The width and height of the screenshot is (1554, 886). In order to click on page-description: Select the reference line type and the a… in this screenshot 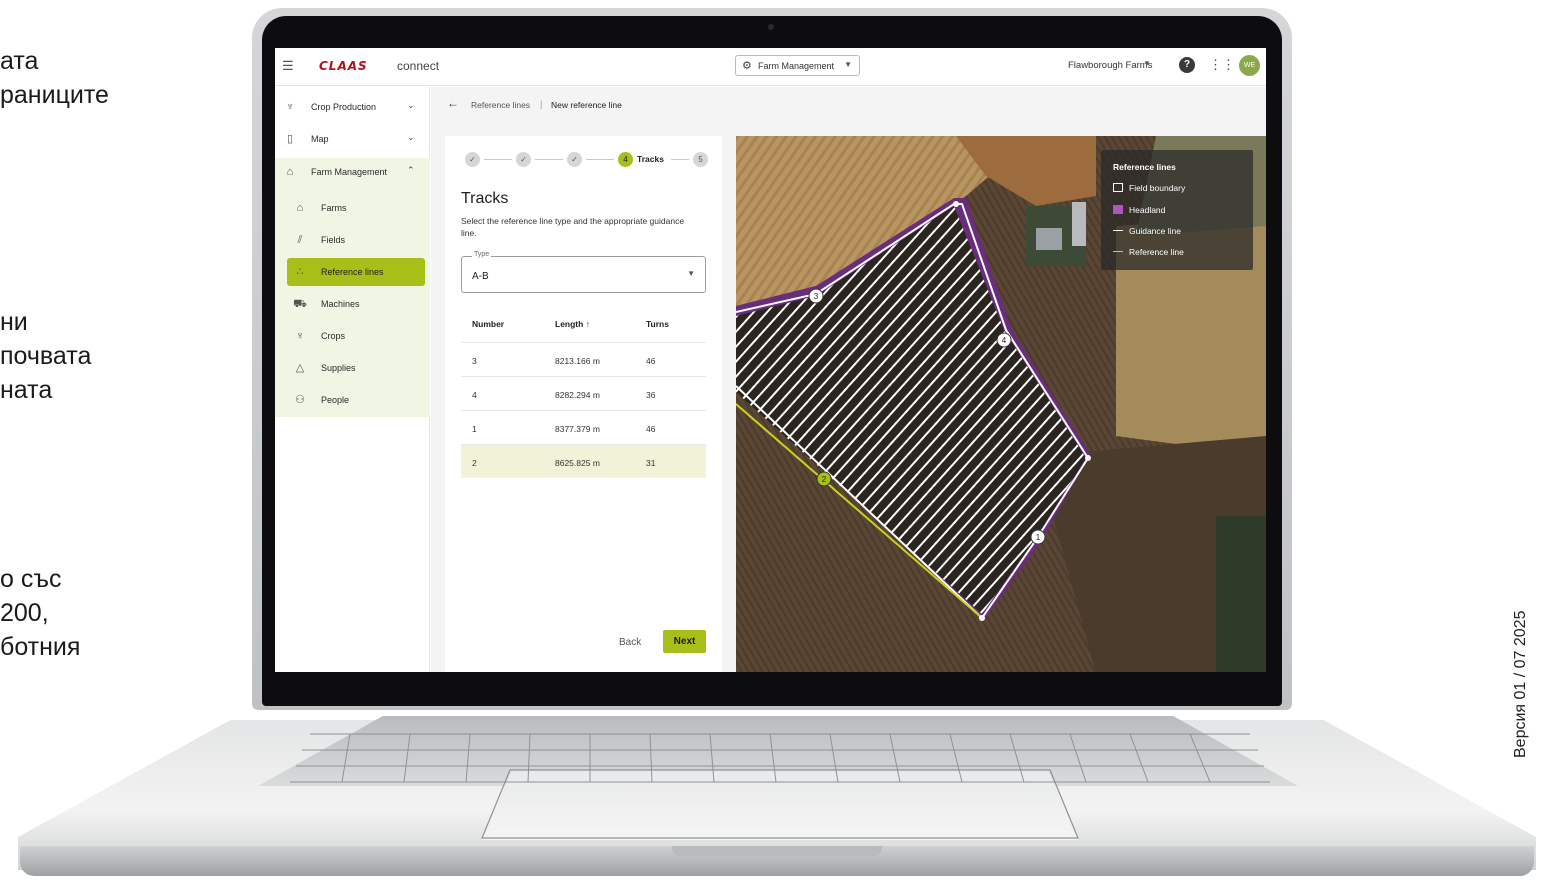, I will do `click(573, 227)`.